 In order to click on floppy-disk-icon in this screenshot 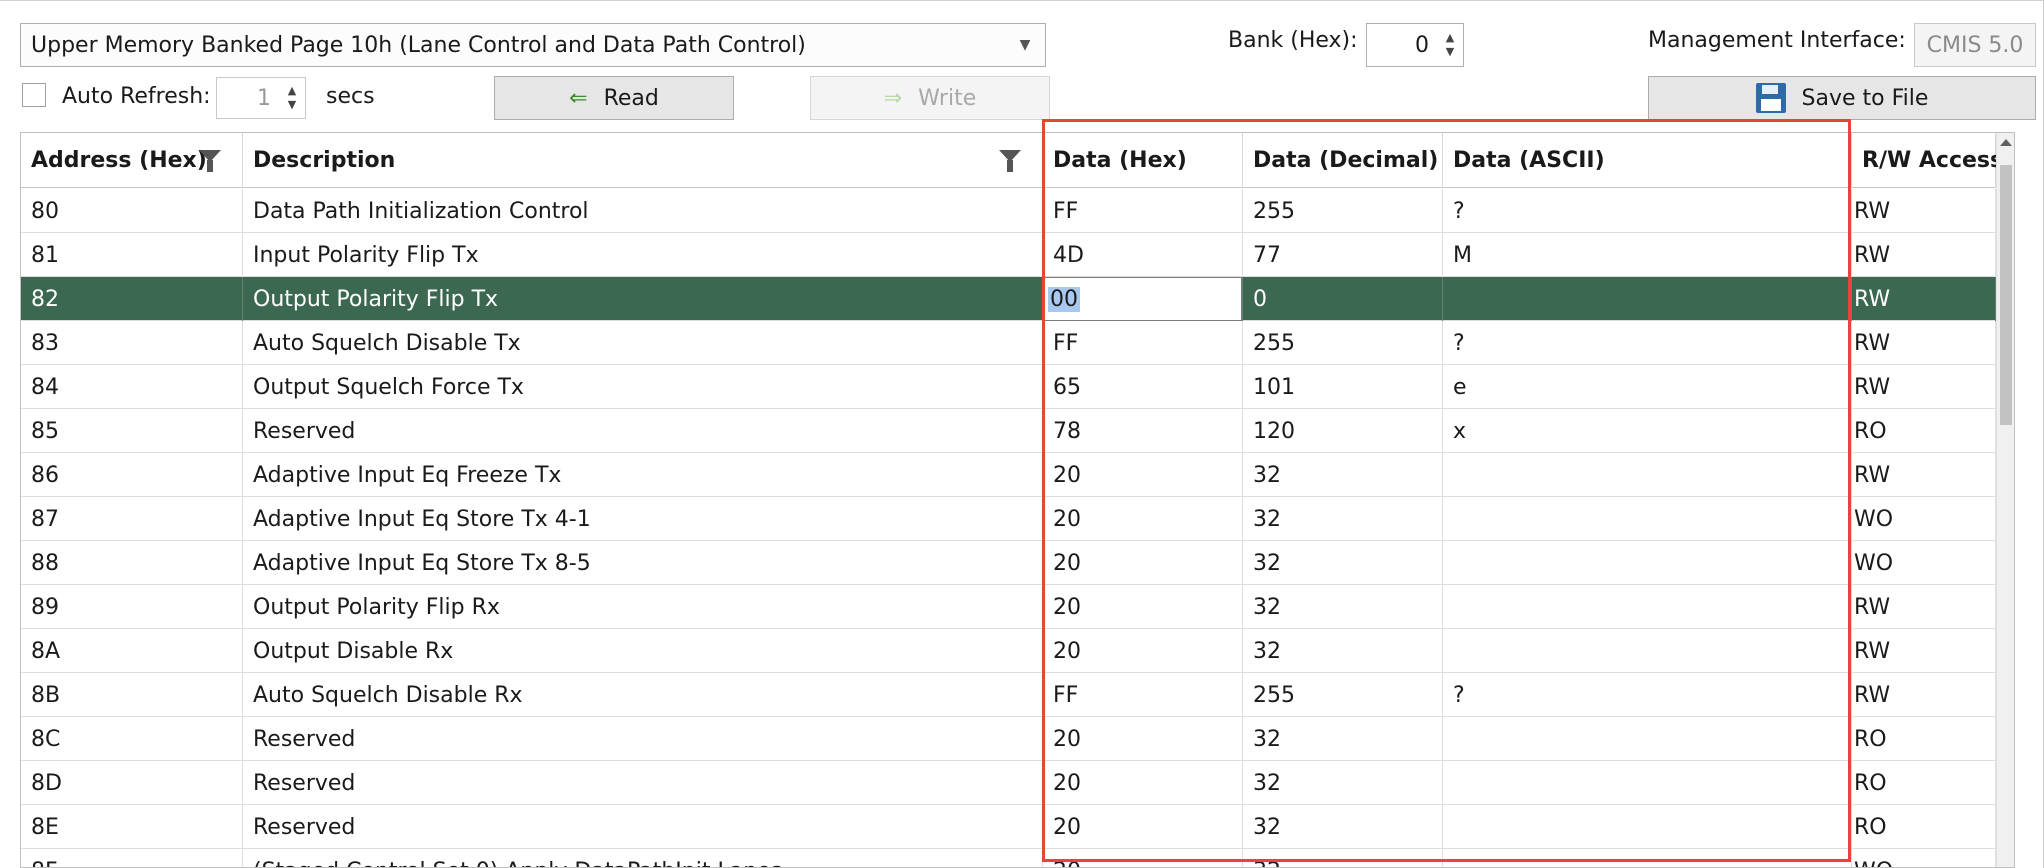, I will do `click(1770, 98)`.